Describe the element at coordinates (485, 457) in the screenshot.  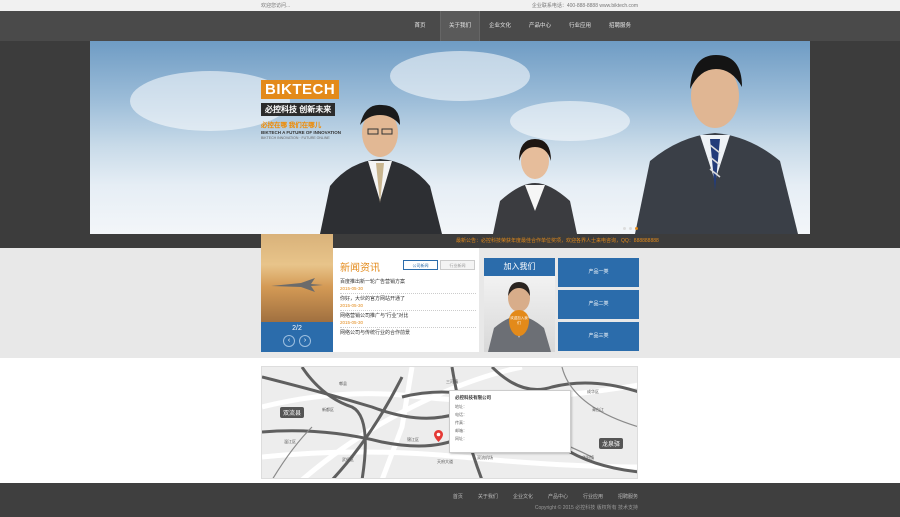
I see `map-label: 双流机场` at that location.